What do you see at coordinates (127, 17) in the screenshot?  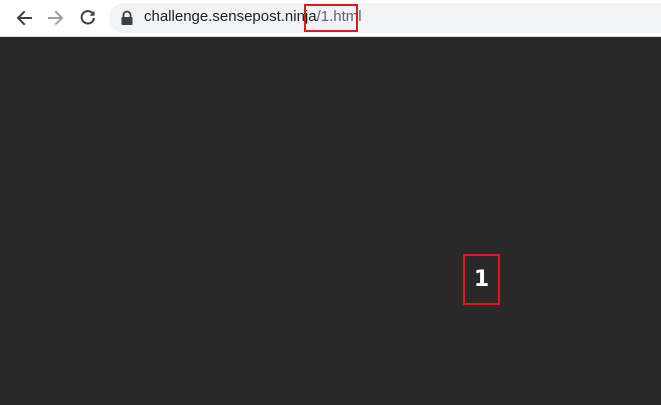 I see `lock-icon` at bounding box center [127, 17].